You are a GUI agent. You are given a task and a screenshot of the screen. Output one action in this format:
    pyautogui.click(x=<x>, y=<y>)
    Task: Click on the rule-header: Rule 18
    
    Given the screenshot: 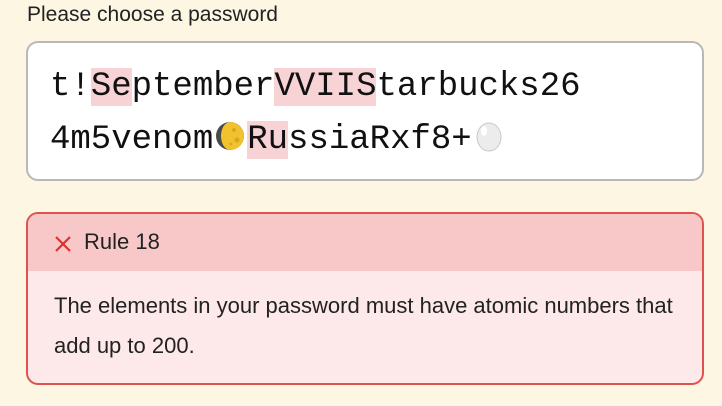 What is the action you would take?
    pyautogui.click(x=365, y=242)
    